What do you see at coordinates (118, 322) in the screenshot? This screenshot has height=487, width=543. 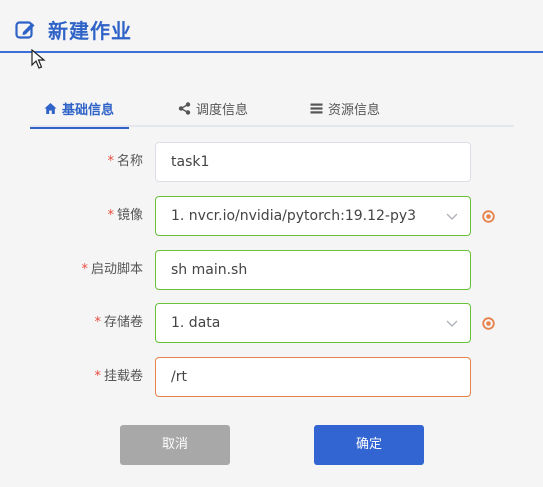 I see `volume-label: * 存储卷` at bounding box center [118, 322].